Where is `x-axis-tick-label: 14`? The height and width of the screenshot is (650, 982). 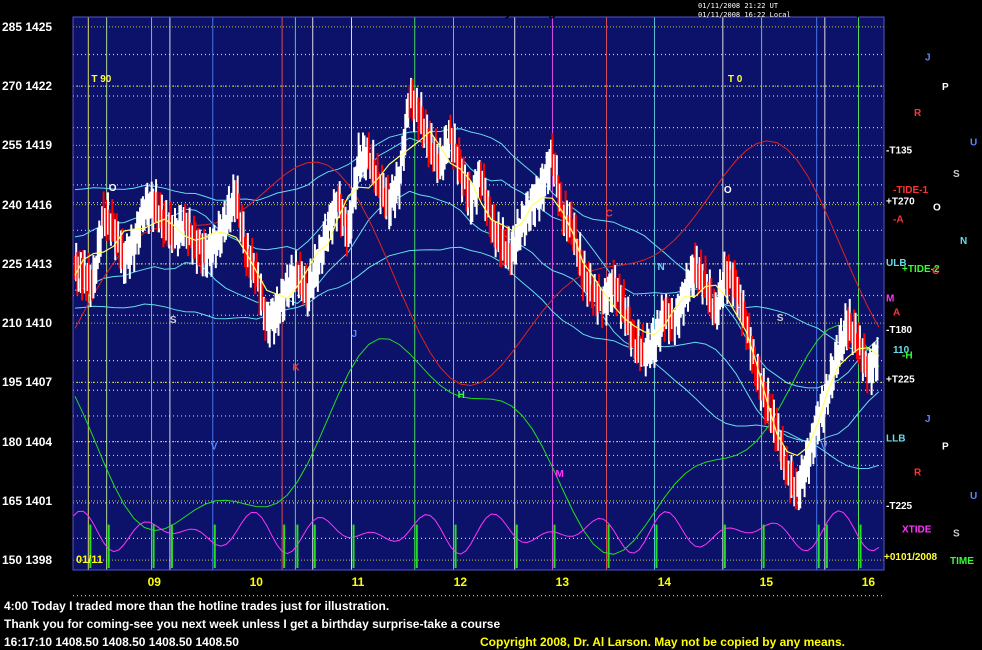 x-axis-tick-label: 14 is located at coordinates (664, 582).